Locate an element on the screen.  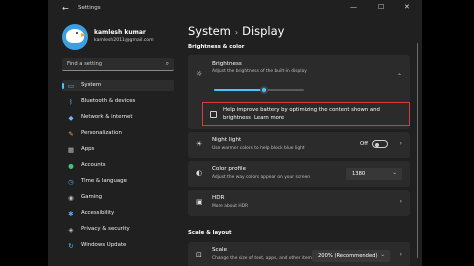
scale-value: 200% (Recommended) is located at coordinates (348, 256).